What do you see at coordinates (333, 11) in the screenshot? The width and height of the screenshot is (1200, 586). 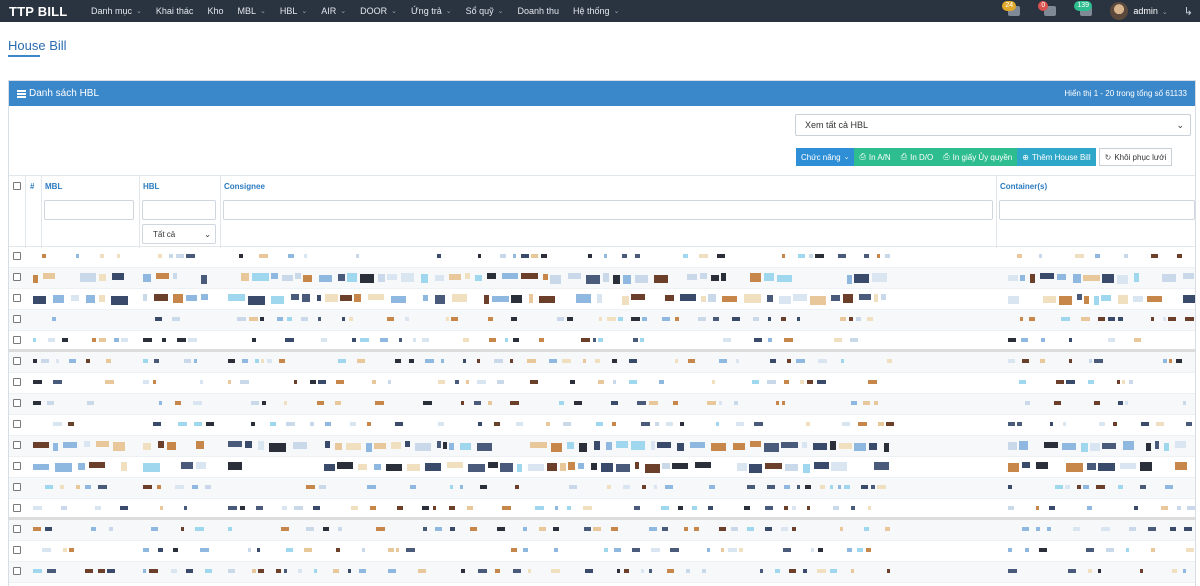 I see `nav-item: AIR ⌄` at bounding box center [333, 11].